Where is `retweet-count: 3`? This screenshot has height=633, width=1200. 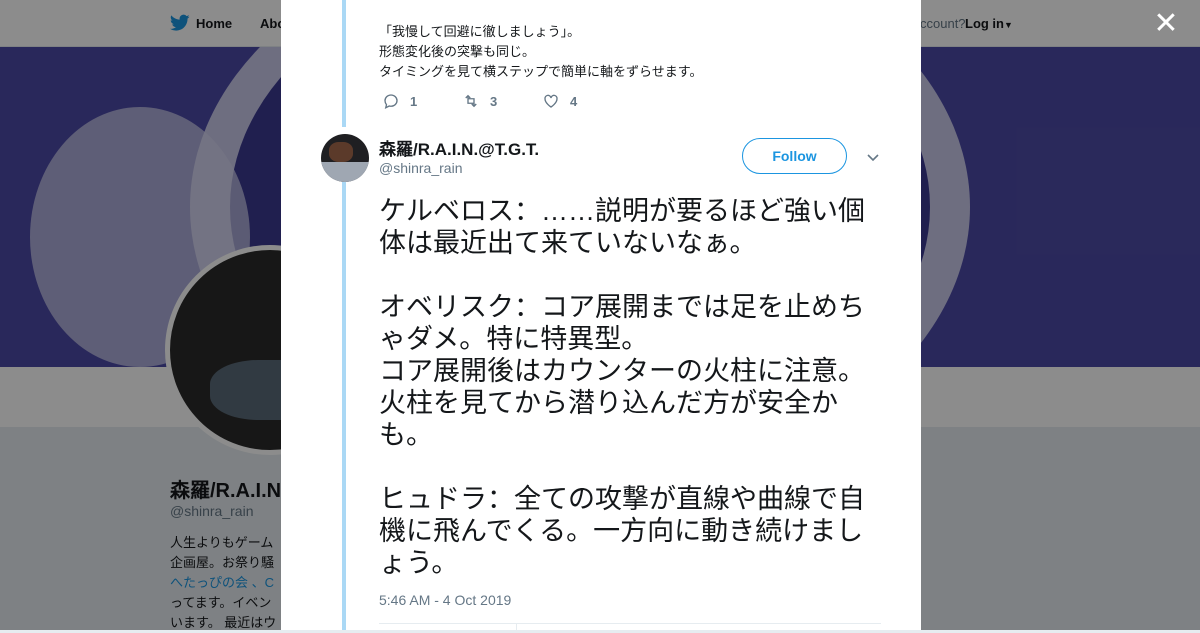
retweet-count: 3 is located at coordinates (494, 101).